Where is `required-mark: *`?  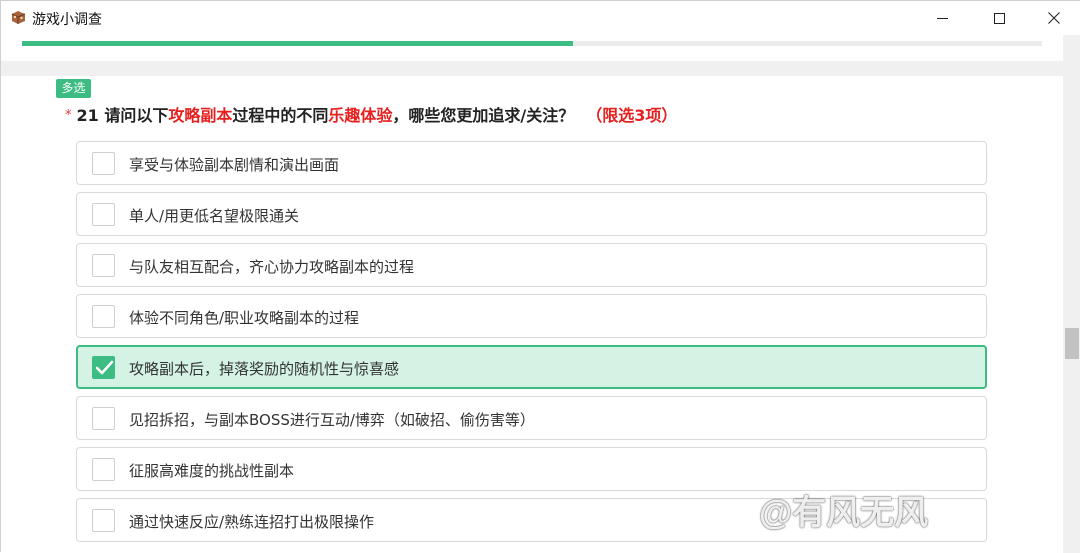
required-mark: * is located at coordinates (68, 115).